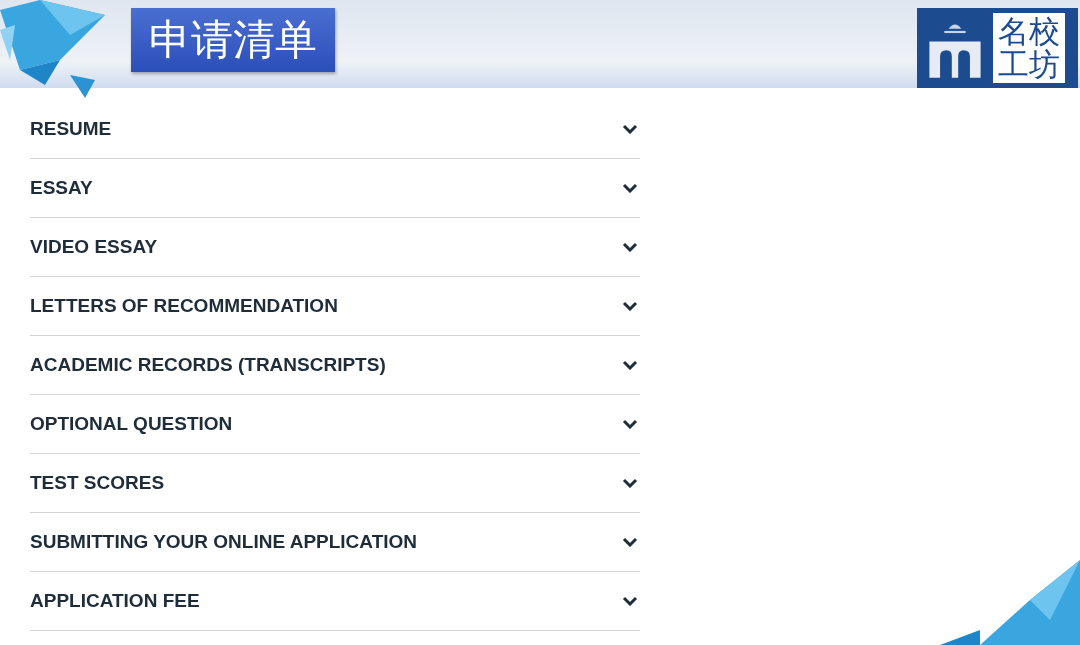 Image resolution: width=1080 pixels, height=645 pixels. I want to click on accordion-item: TEST SCORES, so click(335, 483).